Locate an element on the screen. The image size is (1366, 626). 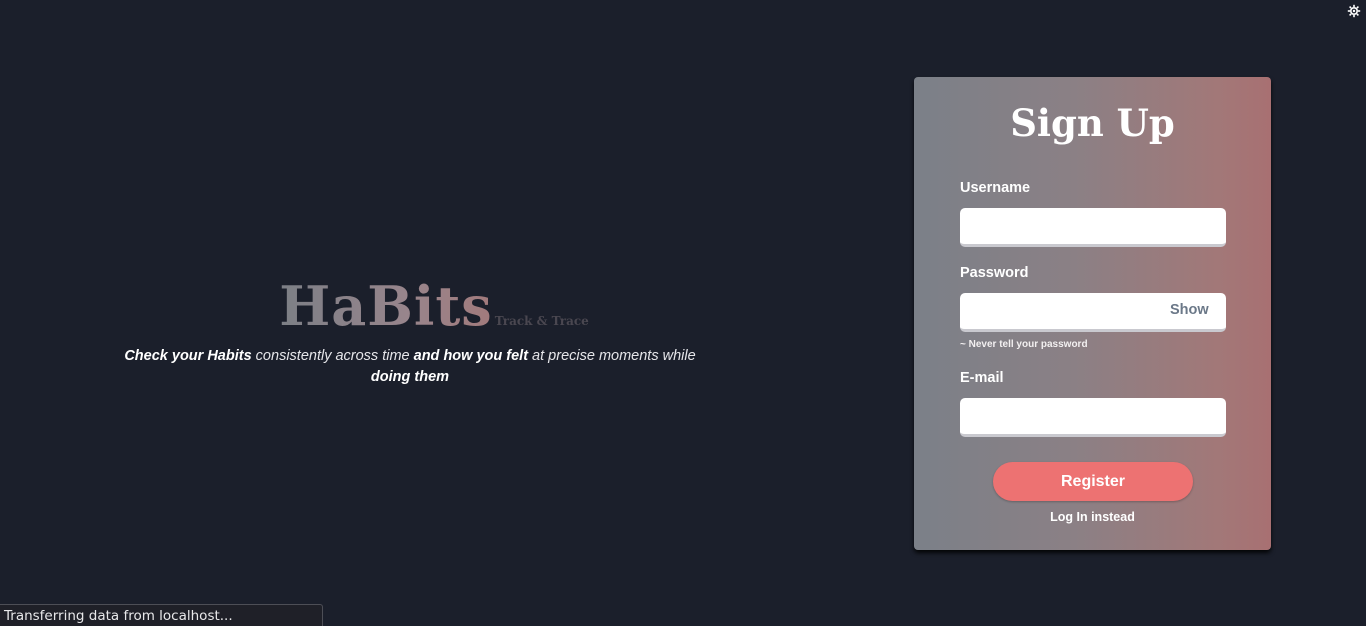
gear-icon is located at coordinates (1354, 11).